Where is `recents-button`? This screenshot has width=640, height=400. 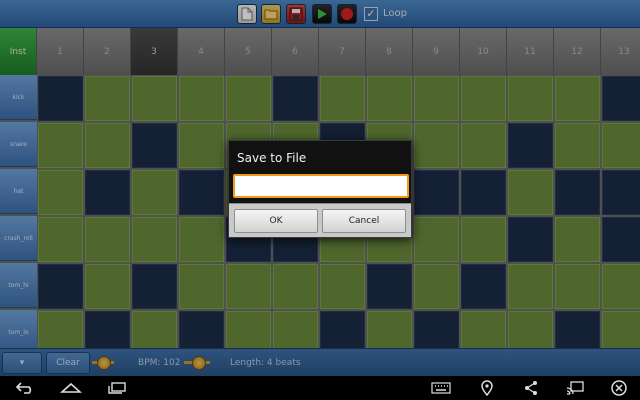
recents-button is located at coordinates (117, 388).